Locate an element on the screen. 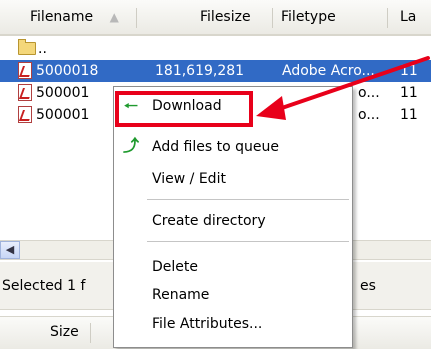  file-list-header: Filename ▲ Filesize Filetype La is located at coordinates (215, 18).